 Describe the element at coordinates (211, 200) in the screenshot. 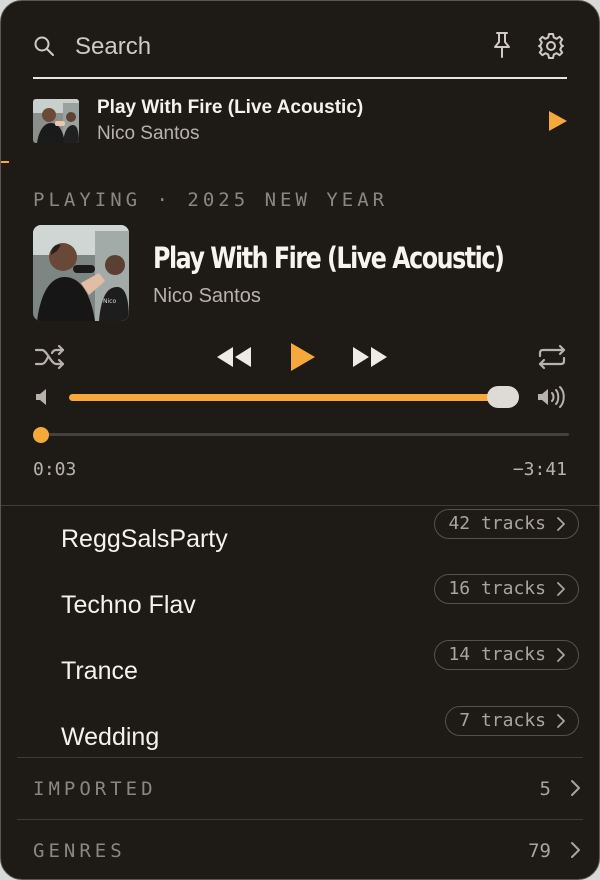

I see `now-playing-label: PLAYING · 2025 NEW YEAR` at that location.